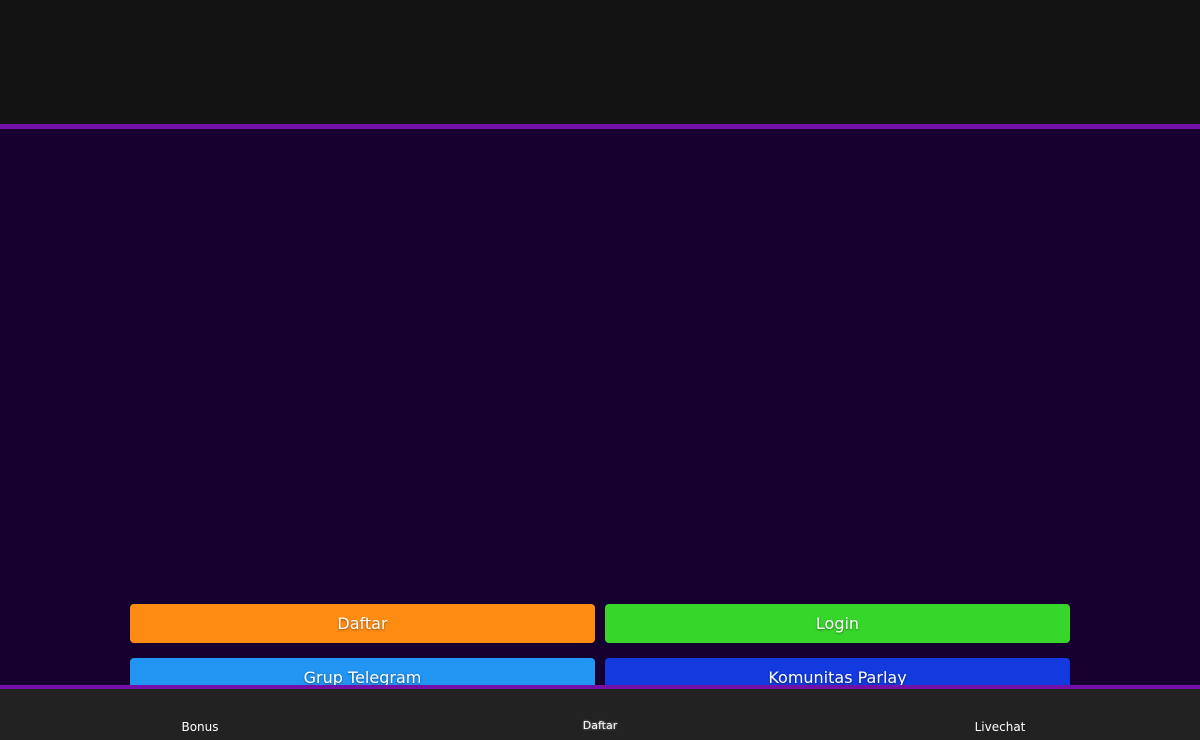 The image size is (1200, 740). I want to click on bottom-nav-label: Bonus, so click(200, 727).